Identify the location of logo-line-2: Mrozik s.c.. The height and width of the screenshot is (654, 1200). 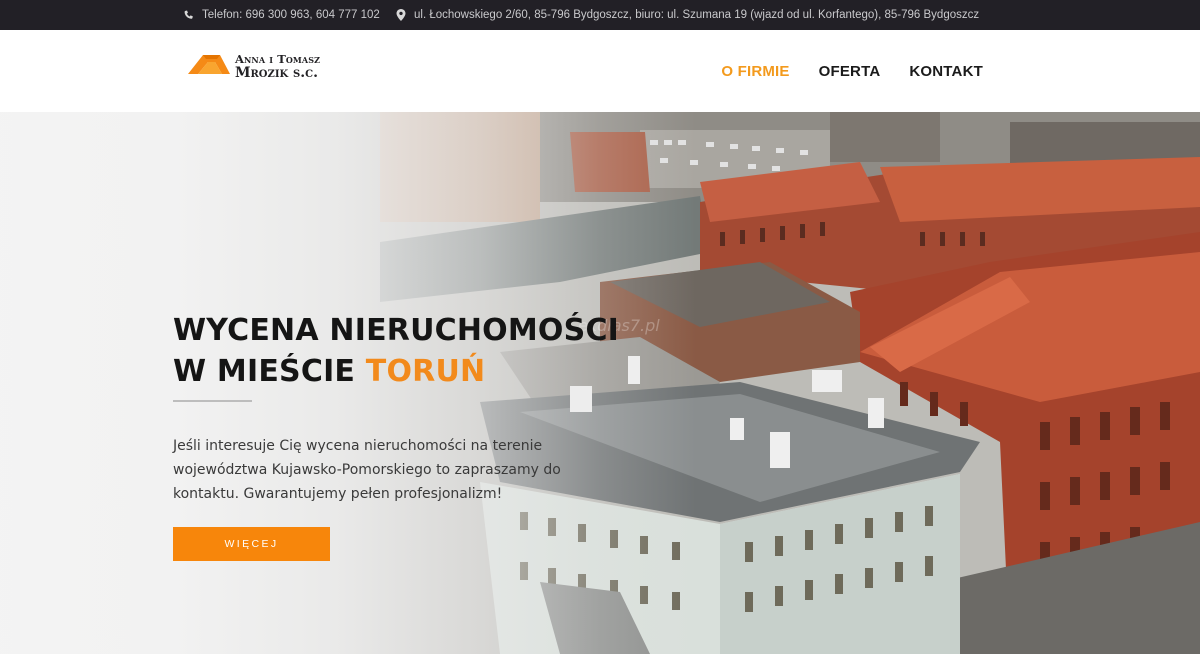
(276, 73).